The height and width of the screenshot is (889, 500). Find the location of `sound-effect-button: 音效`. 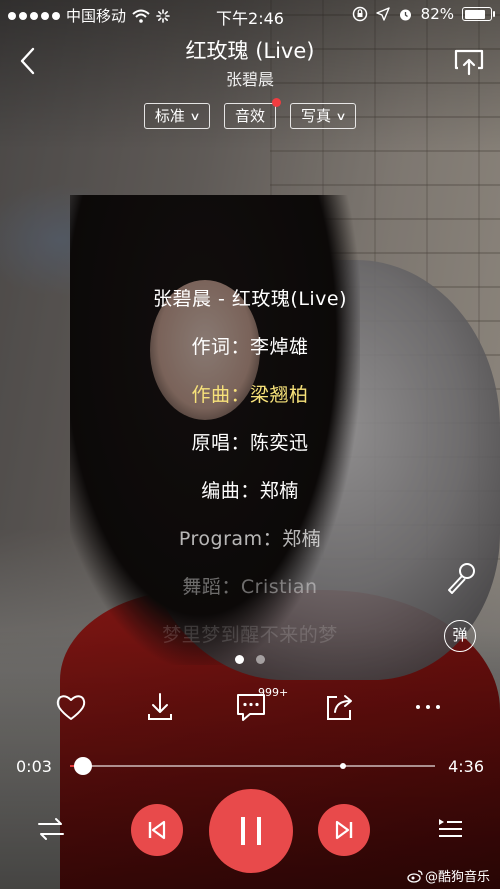

sound-effect-button: 音效 is located at coordinates (252, 113).